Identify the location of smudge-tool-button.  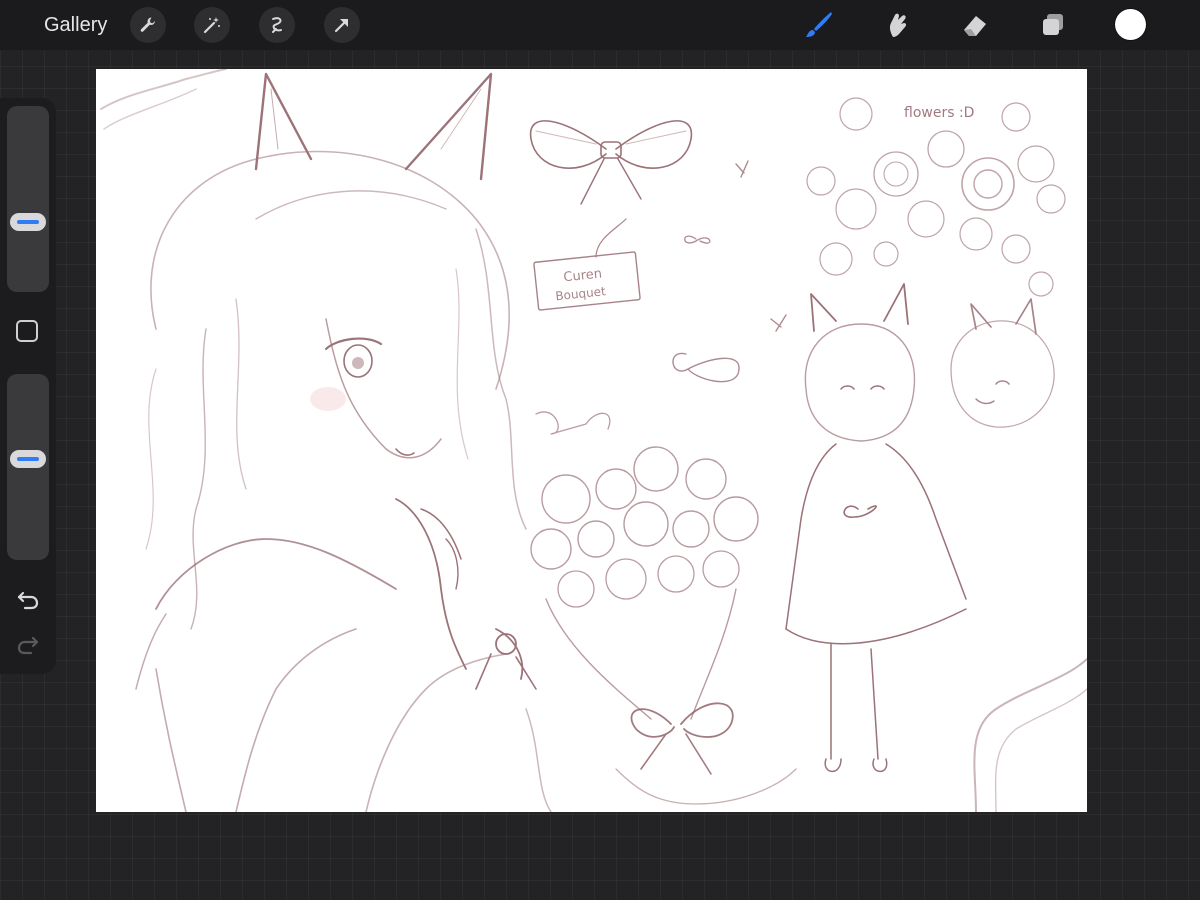
(897, 25).